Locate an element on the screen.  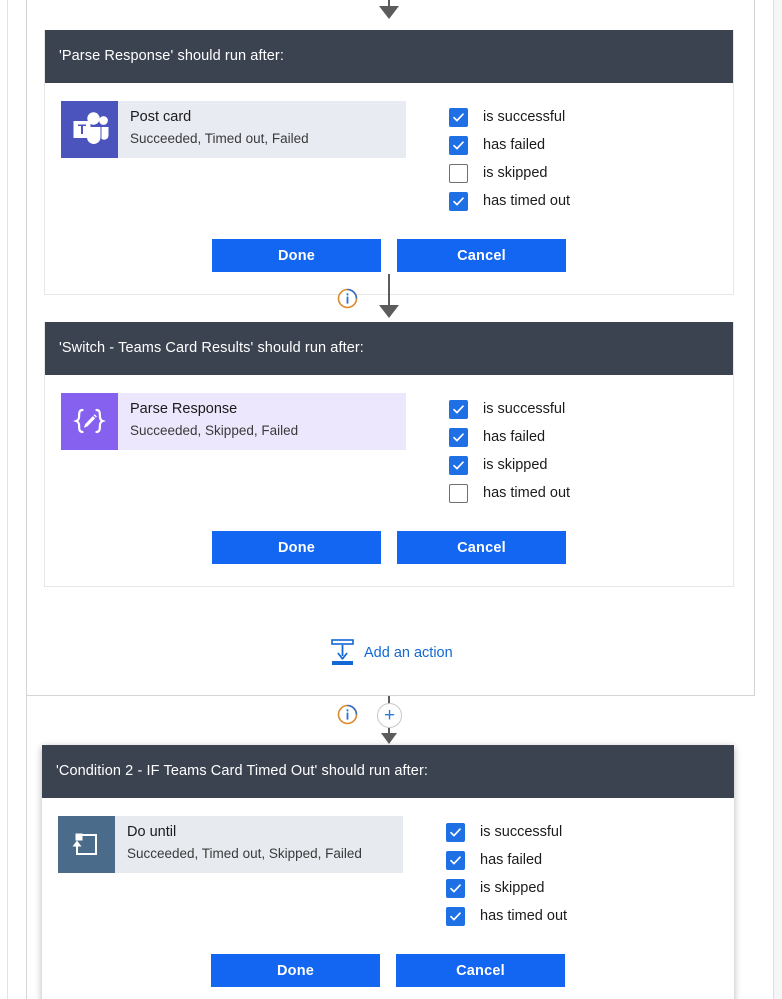
svg-text: T is located at coordinates (82, 130).